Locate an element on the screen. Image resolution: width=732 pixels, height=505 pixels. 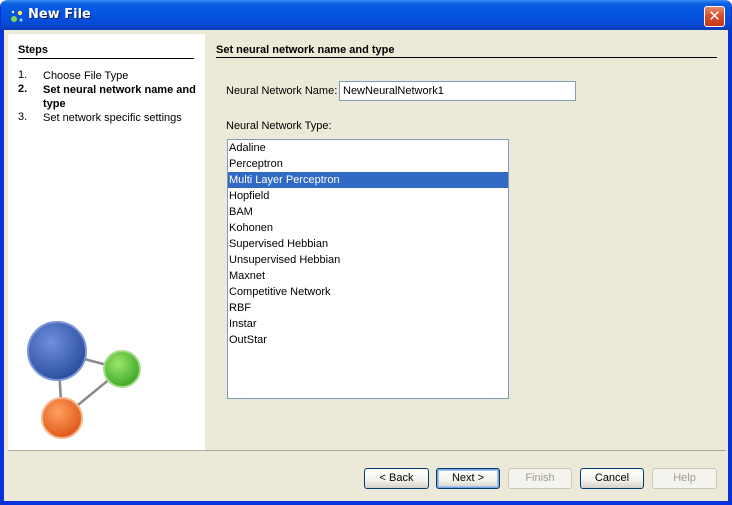
network-nodes-icon is located at coordinates (84, 380).